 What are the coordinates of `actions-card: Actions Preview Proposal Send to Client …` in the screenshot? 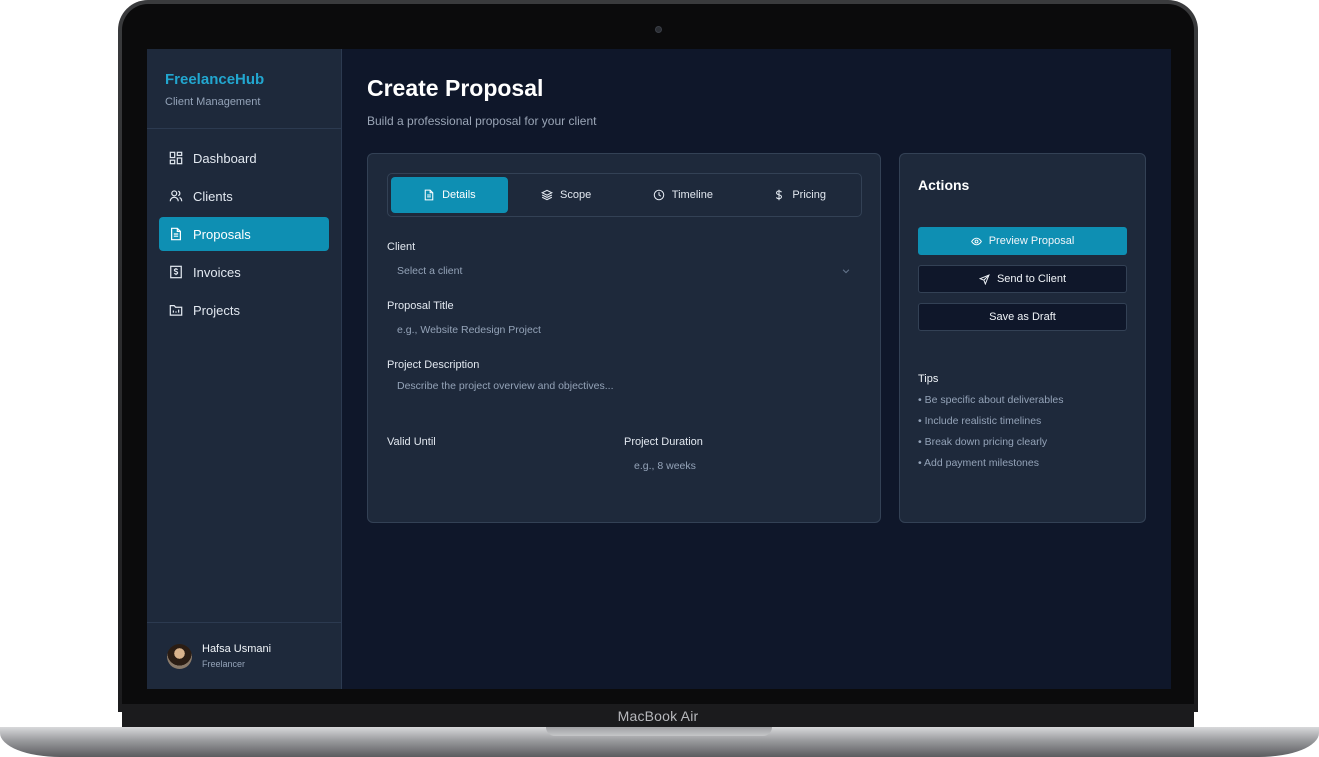 It's located at (1022, 338).